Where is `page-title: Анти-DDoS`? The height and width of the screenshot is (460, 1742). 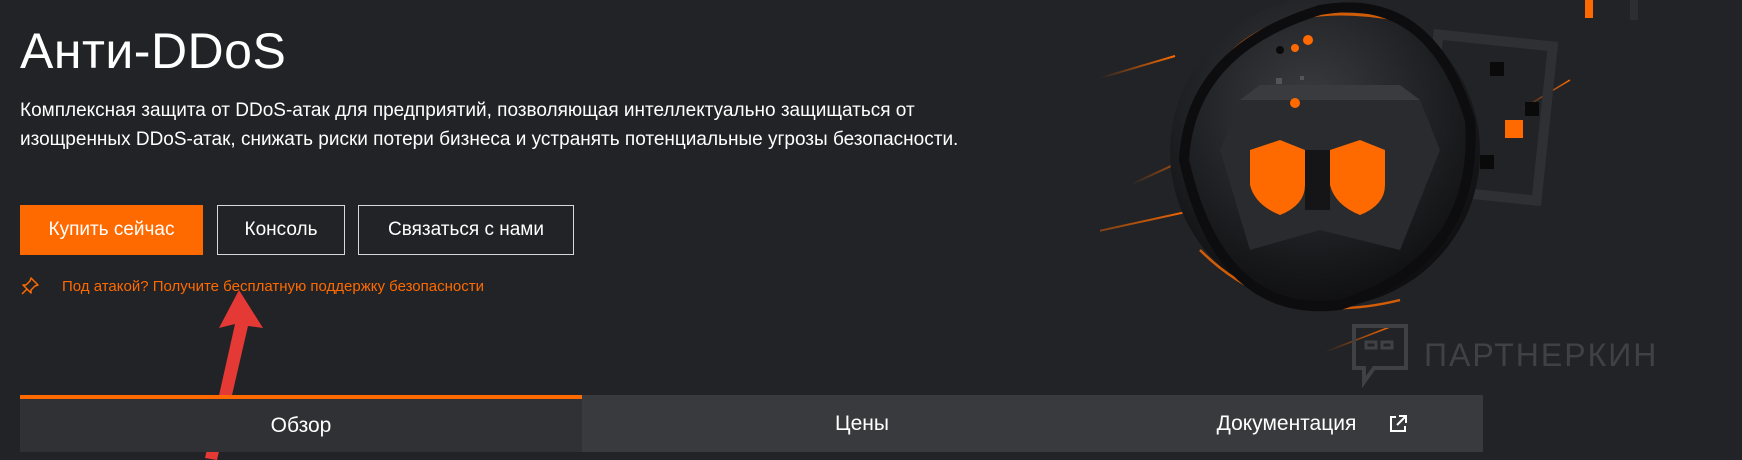
page-title: Анти-DDoS is located at coordinates (153, 51).